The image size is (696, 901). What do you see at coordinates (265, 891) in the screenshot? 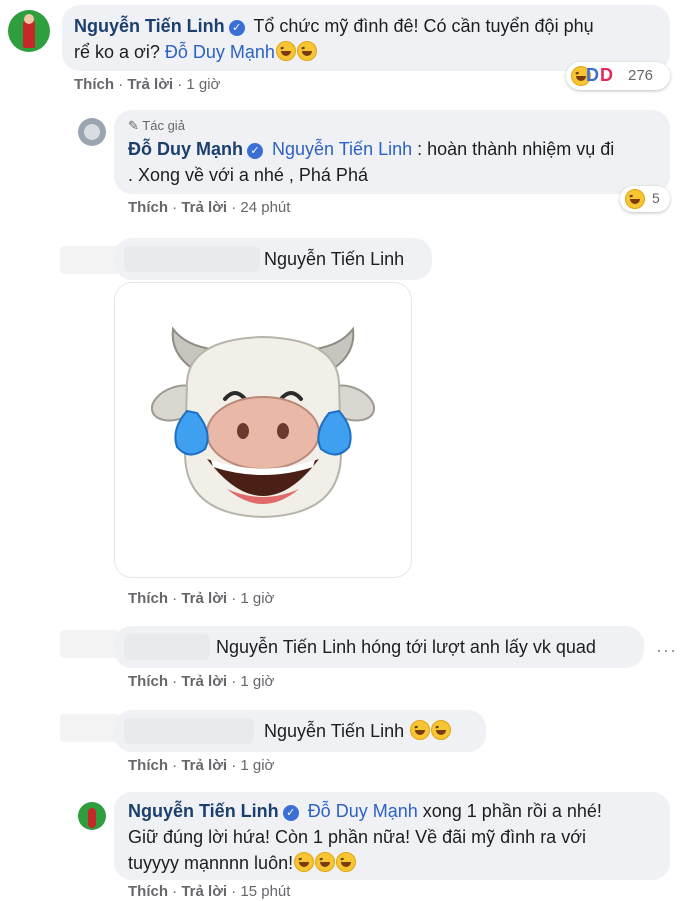
I see `timestamp: 15 phút` at bounding box center [265, 891].